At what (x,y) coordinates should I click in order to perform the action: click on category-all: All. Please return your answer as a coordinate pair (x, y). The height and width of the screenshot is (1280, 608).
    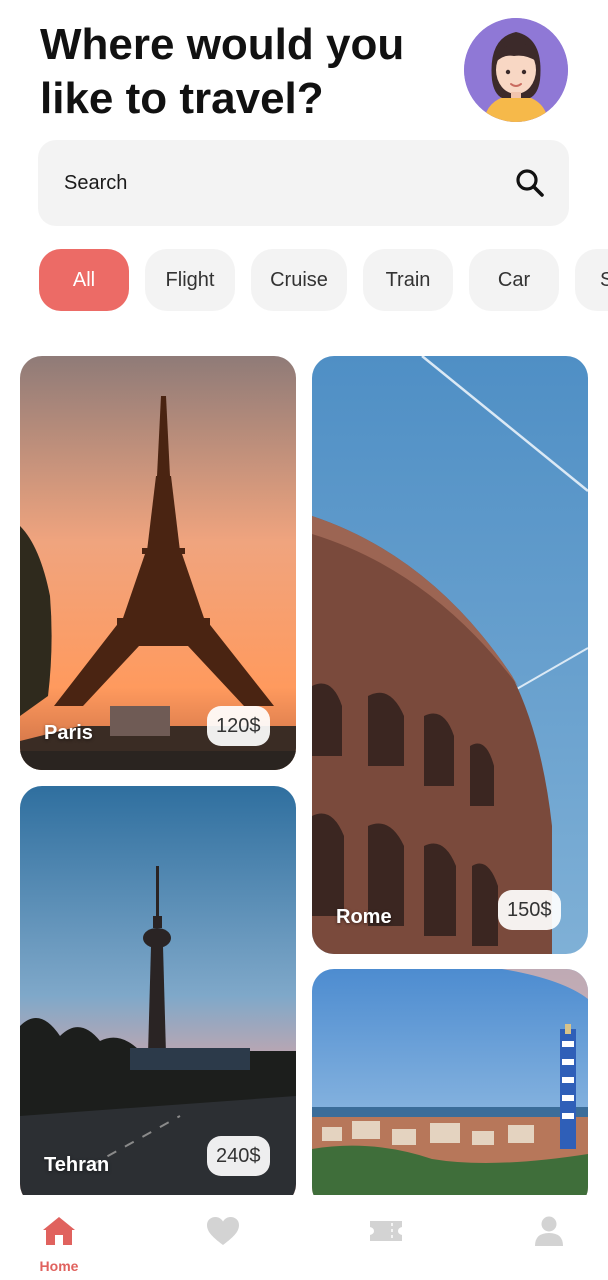
    Looking at the image, I should click on (84, 280).